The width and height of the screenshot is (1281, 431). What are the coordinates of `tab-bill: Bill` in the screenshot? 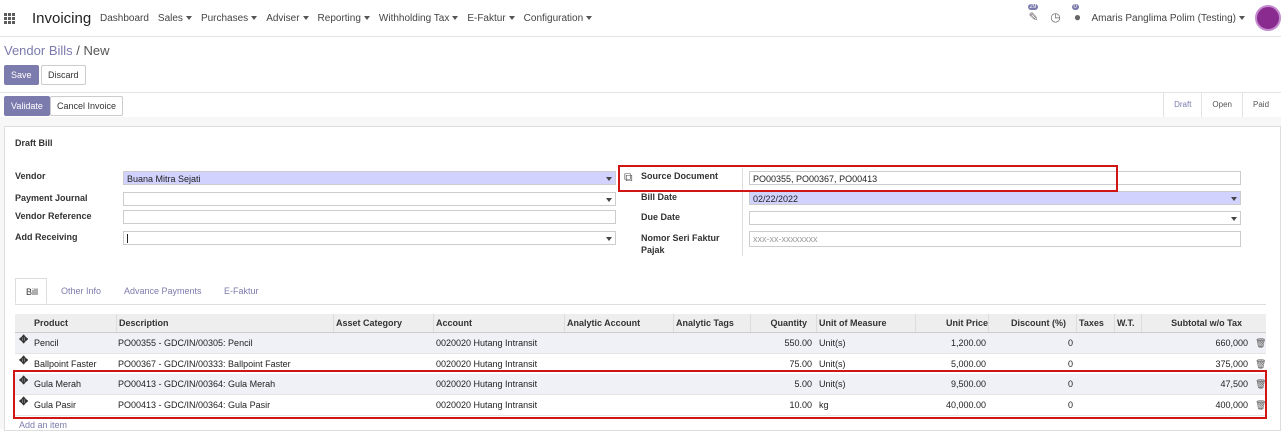 It's located at (31, 291).